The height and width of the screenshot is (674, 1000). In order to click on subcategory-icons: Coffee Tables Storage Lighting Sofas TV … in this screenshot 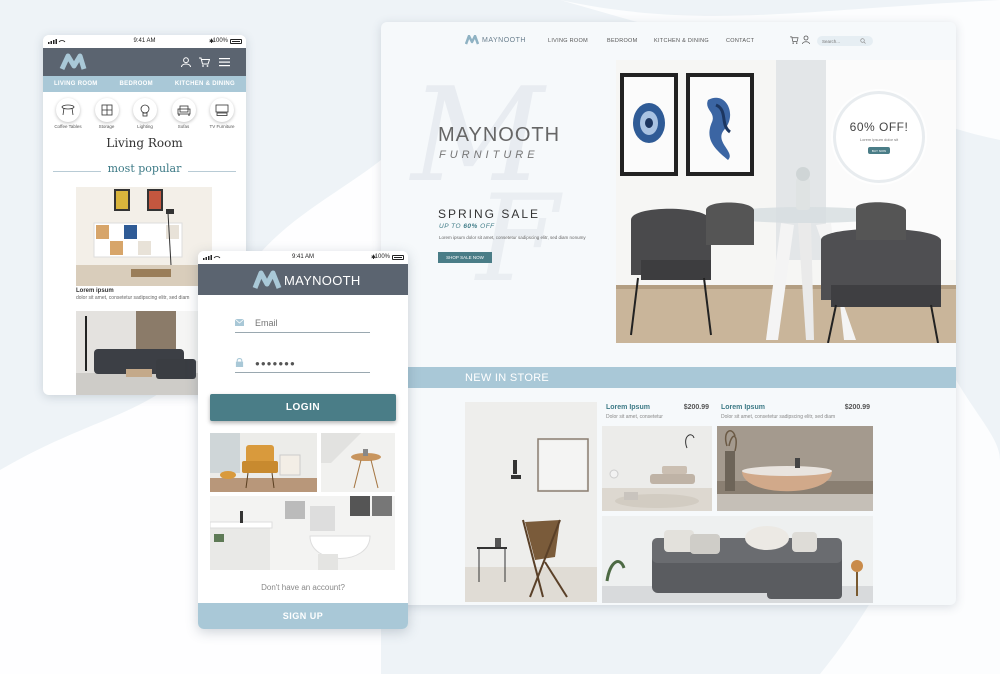, I will do `click(145, 113)`.